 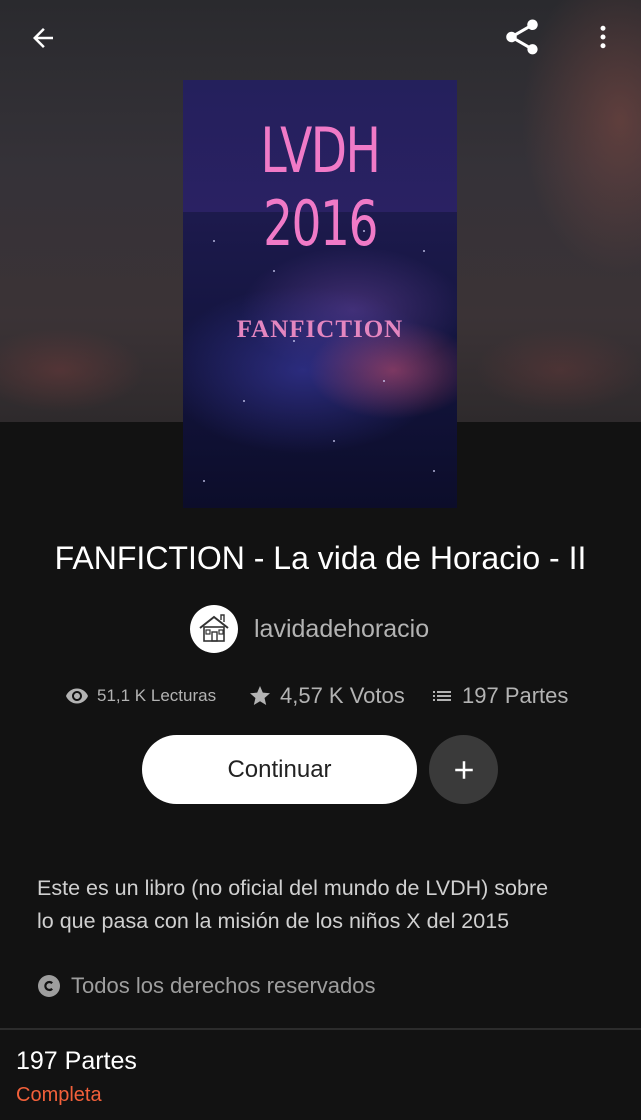 I want to click on star-icon, so click(x=260, y=696).